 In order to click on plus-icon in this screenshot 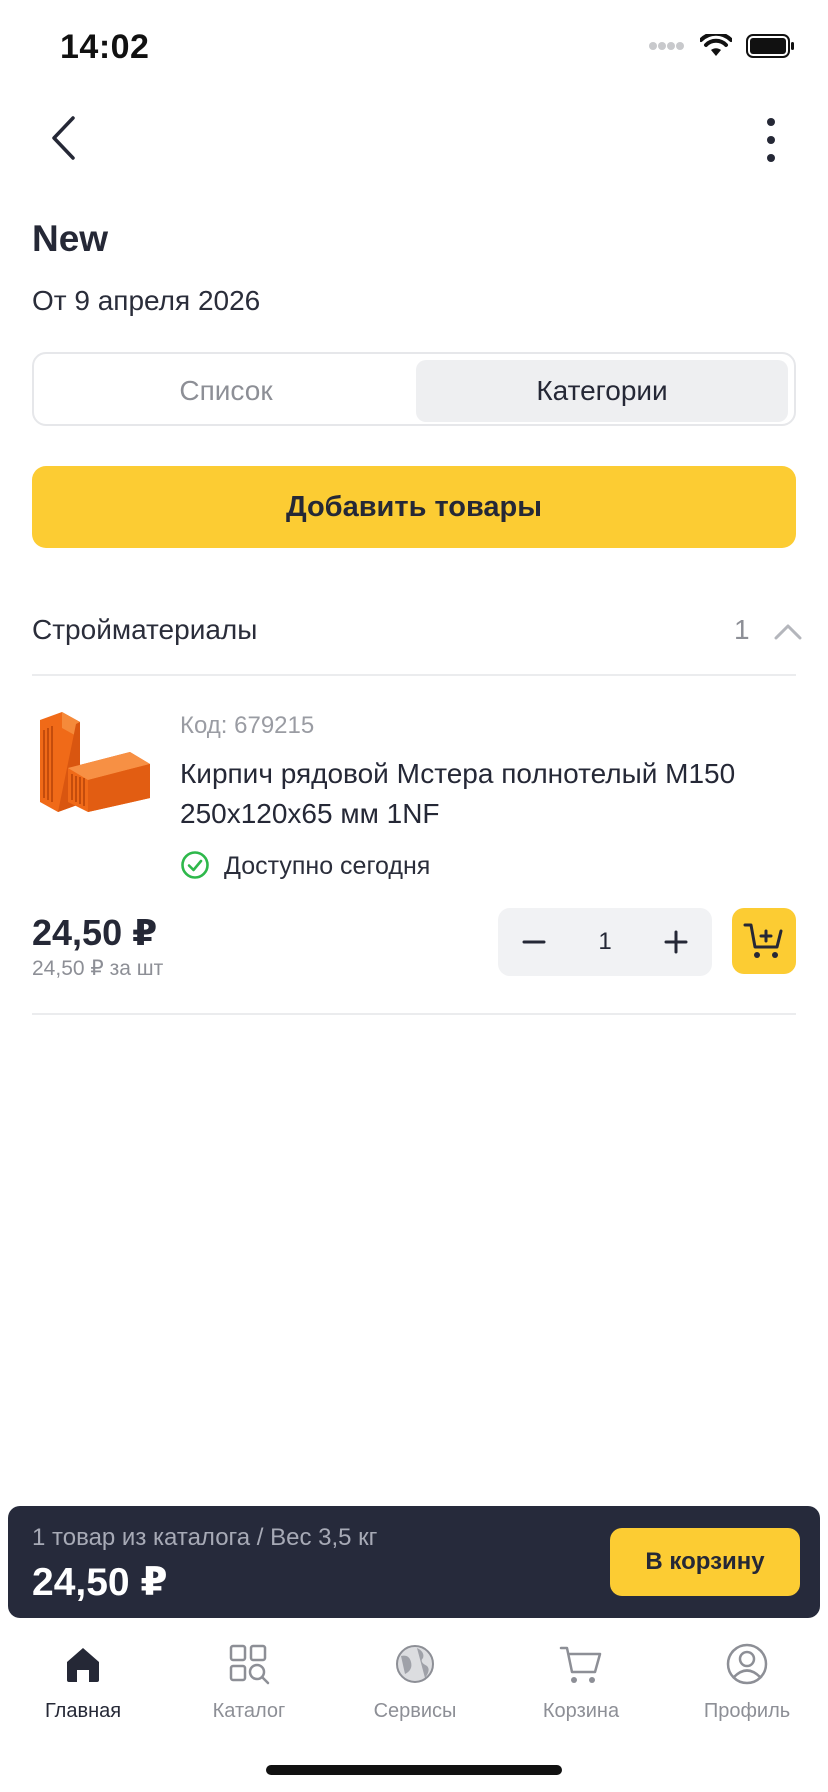, I will do `click(676, 942)`.